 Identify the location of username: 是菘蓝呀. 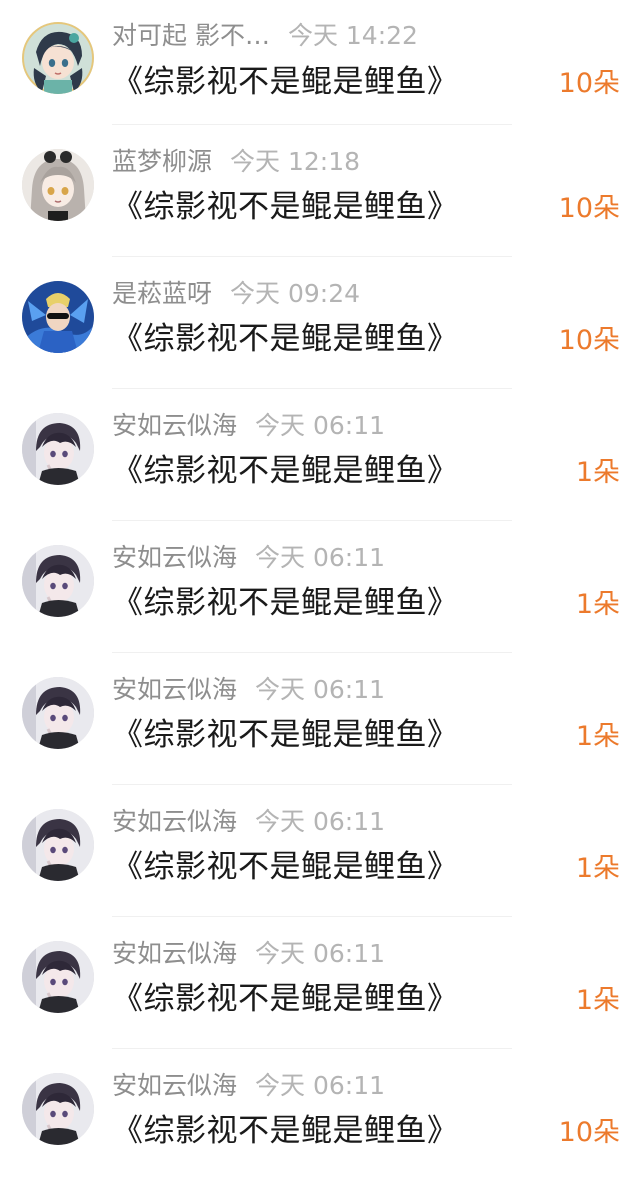
(162, 293).